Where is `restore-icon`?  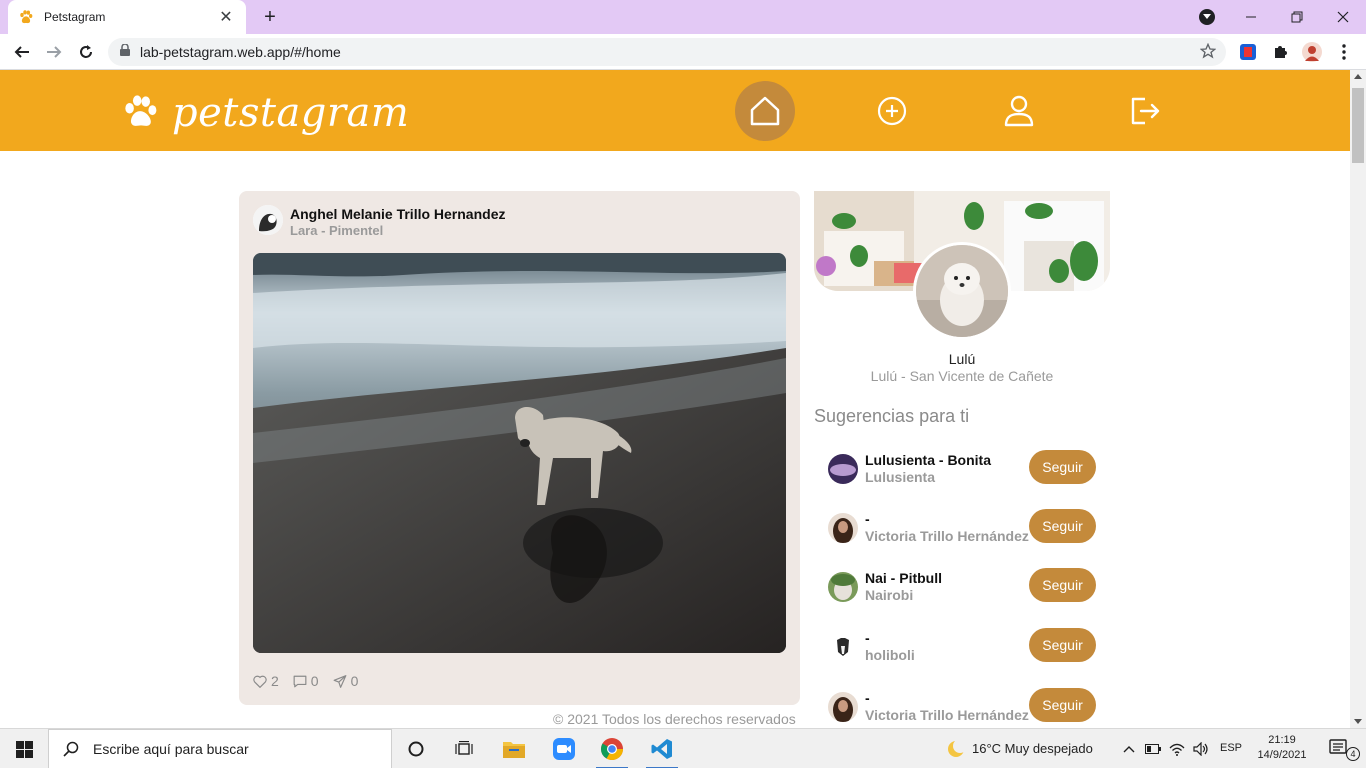
restore-icon is located at coordinates (1297, 17).